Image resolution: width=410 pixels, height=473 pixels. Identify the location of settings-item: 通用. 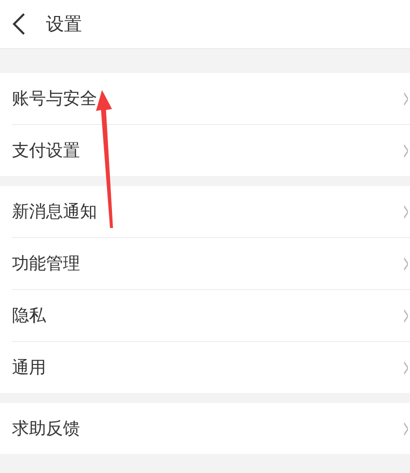
(29, 367).